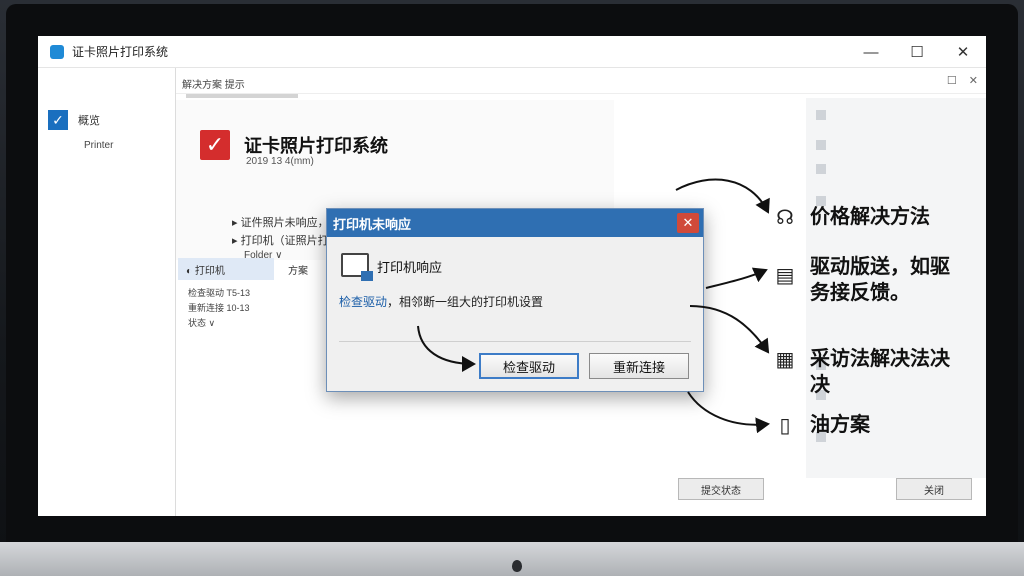  Describe the element at coordinates (219, 323) in the screenshot. I see `list-item: 状态 ∨` at that location.